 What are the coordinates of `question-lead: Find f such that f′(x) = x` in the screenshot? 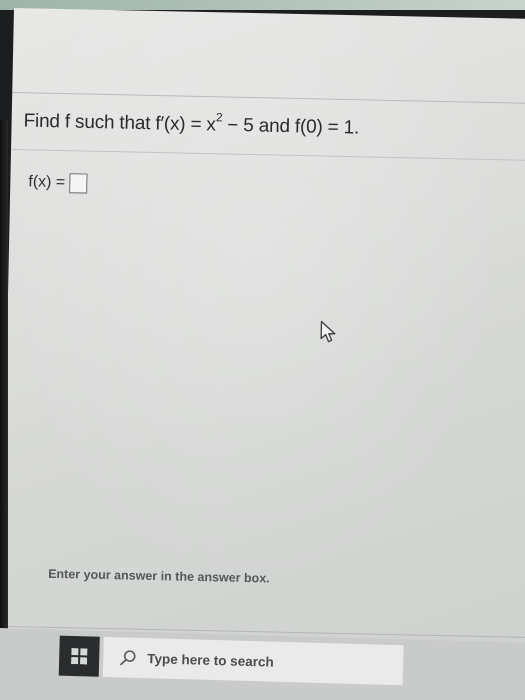 It's located at (119, 123).